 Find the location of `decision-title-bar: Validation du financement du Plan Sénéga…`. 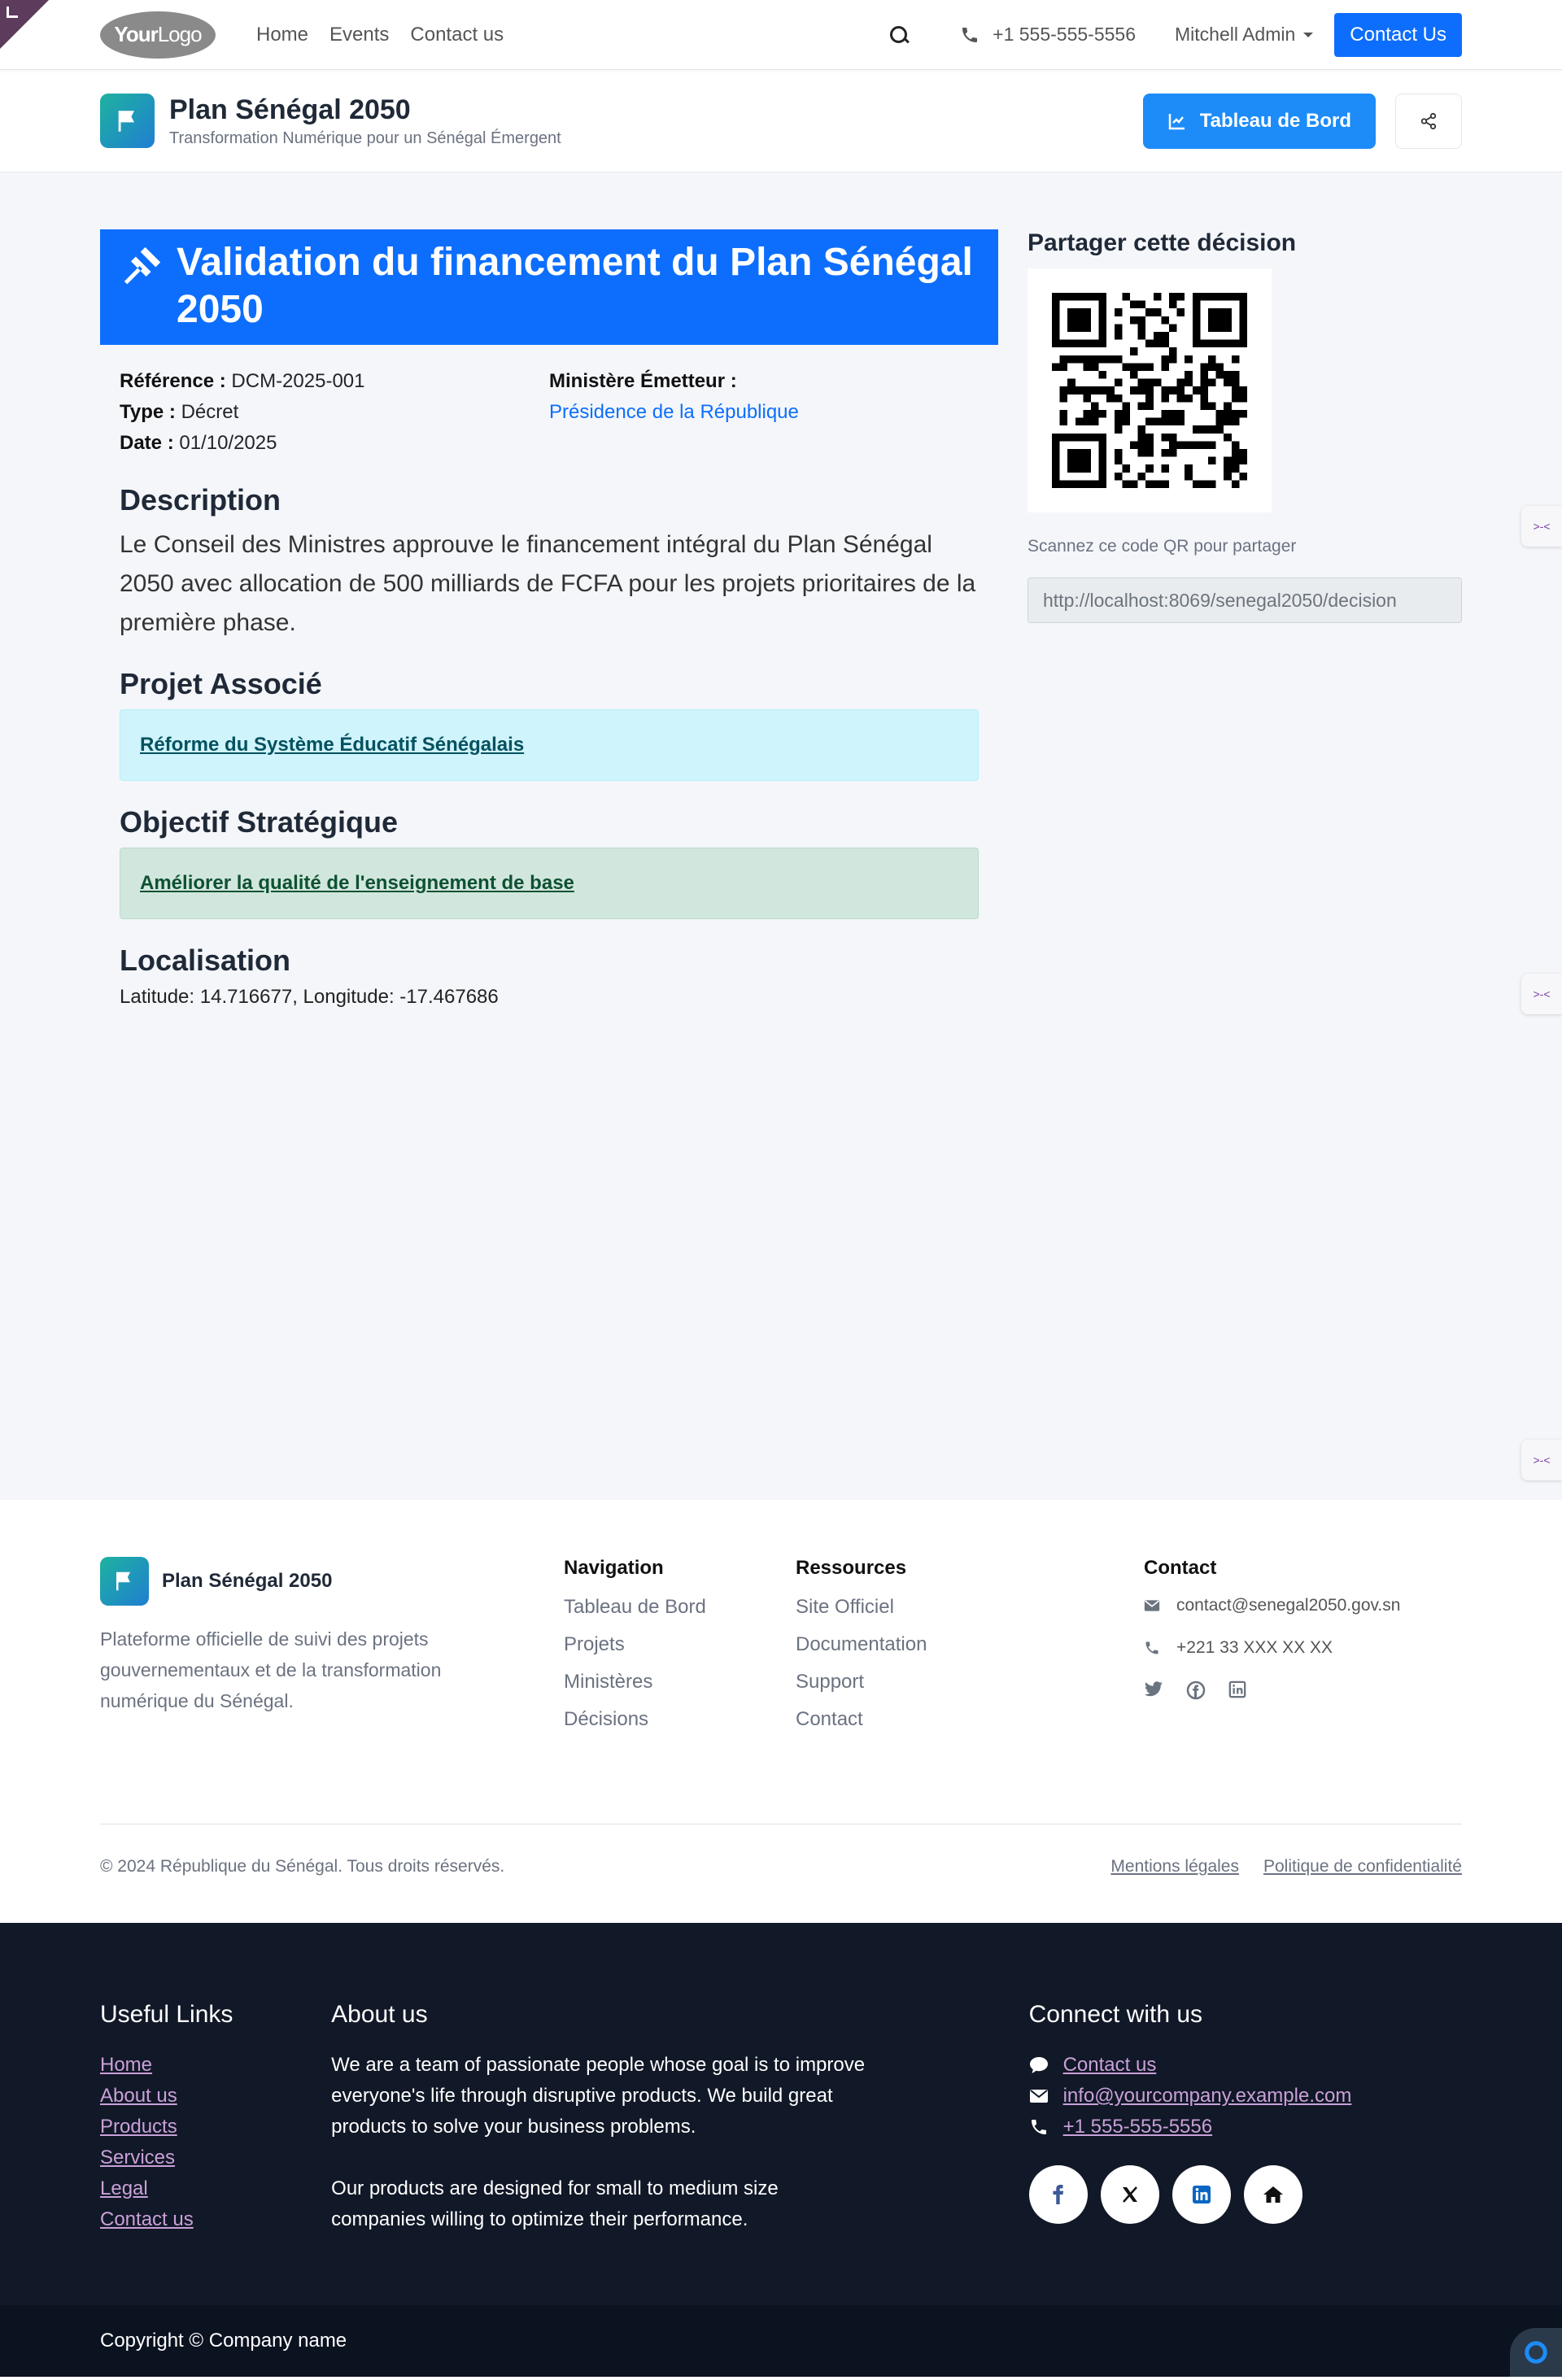

decision-title-bar: Validation du financement du Plan Sénéga… is located at coordinates (549, 287).